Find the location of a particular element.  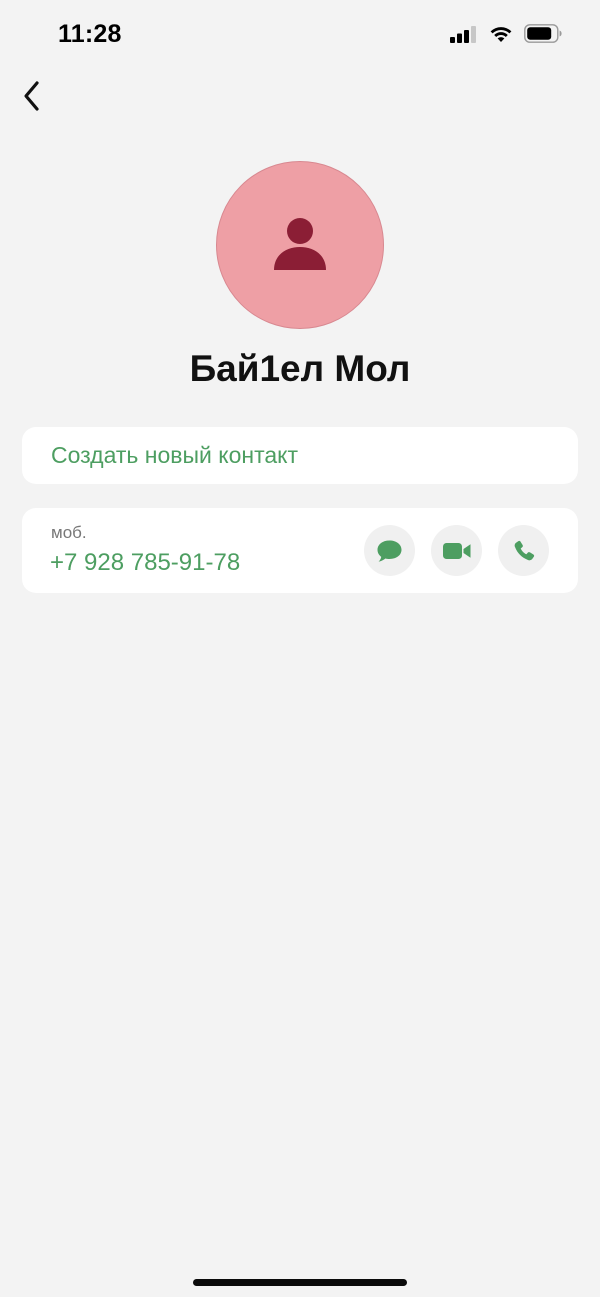

phone-type-label: моб. is located at coordinates (69, 532).